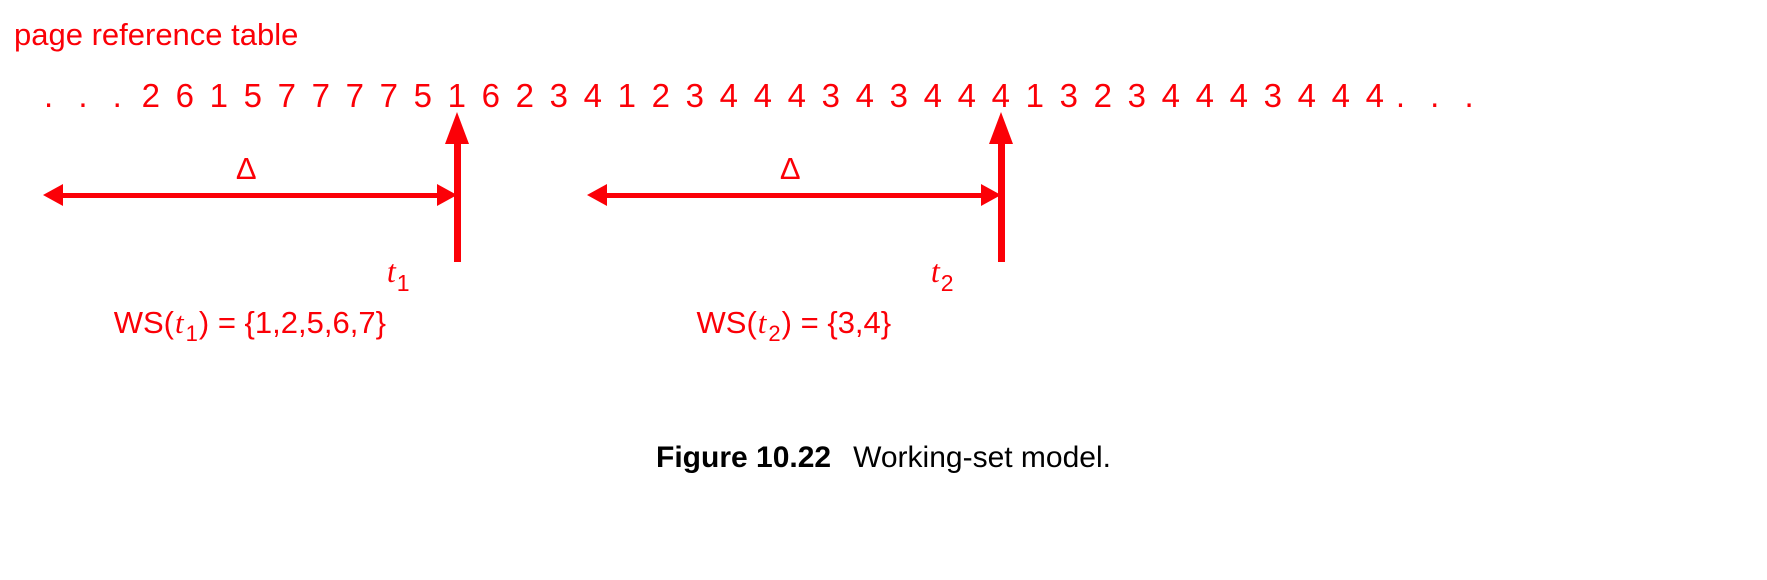 Image resolution: width=1767 pixels, height=580 pixels. I want to click on figure-caption: Figure 10.22 Working-set model., so click(883, 458).